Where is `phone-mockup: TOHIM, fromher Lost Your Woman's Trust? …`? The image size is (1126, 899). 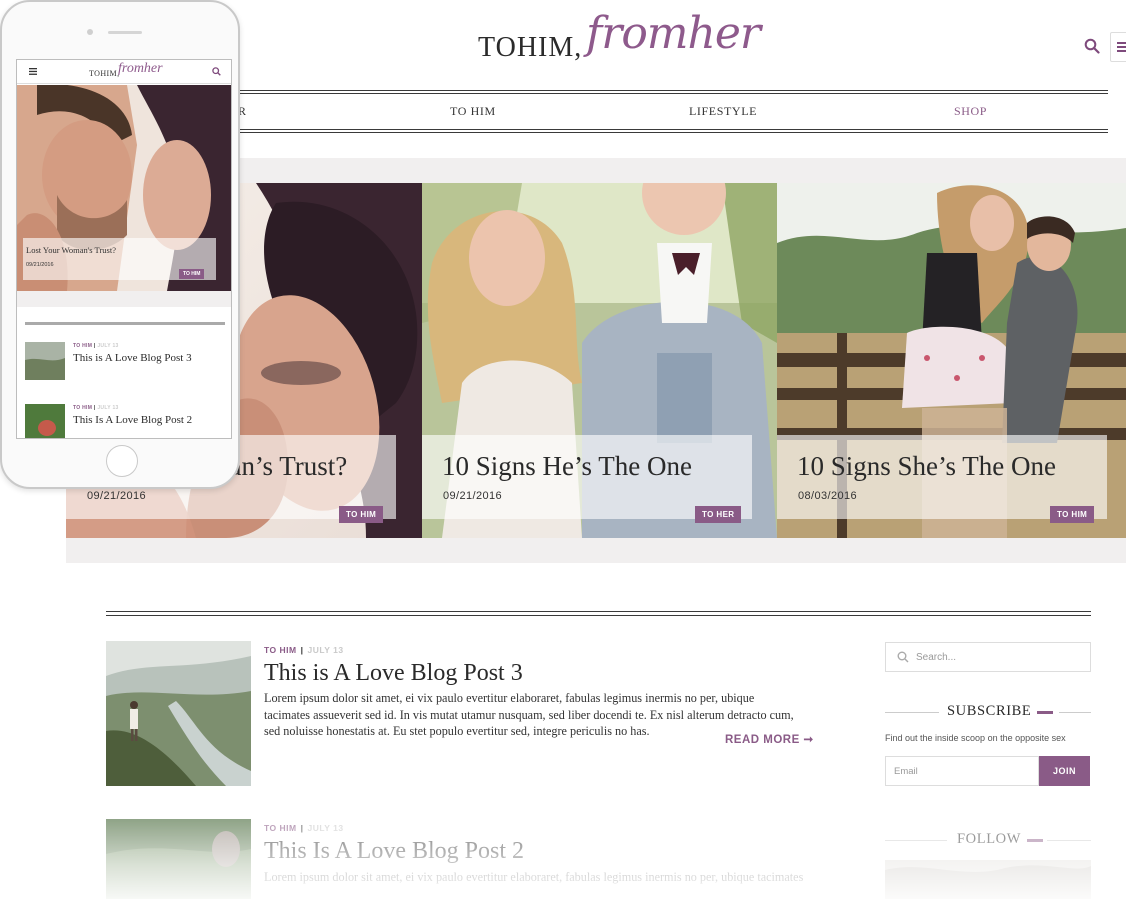
phone-mockup: TOHIM, fromher Lost Your Woman's Trust? … is located at coordinates (120, 244).